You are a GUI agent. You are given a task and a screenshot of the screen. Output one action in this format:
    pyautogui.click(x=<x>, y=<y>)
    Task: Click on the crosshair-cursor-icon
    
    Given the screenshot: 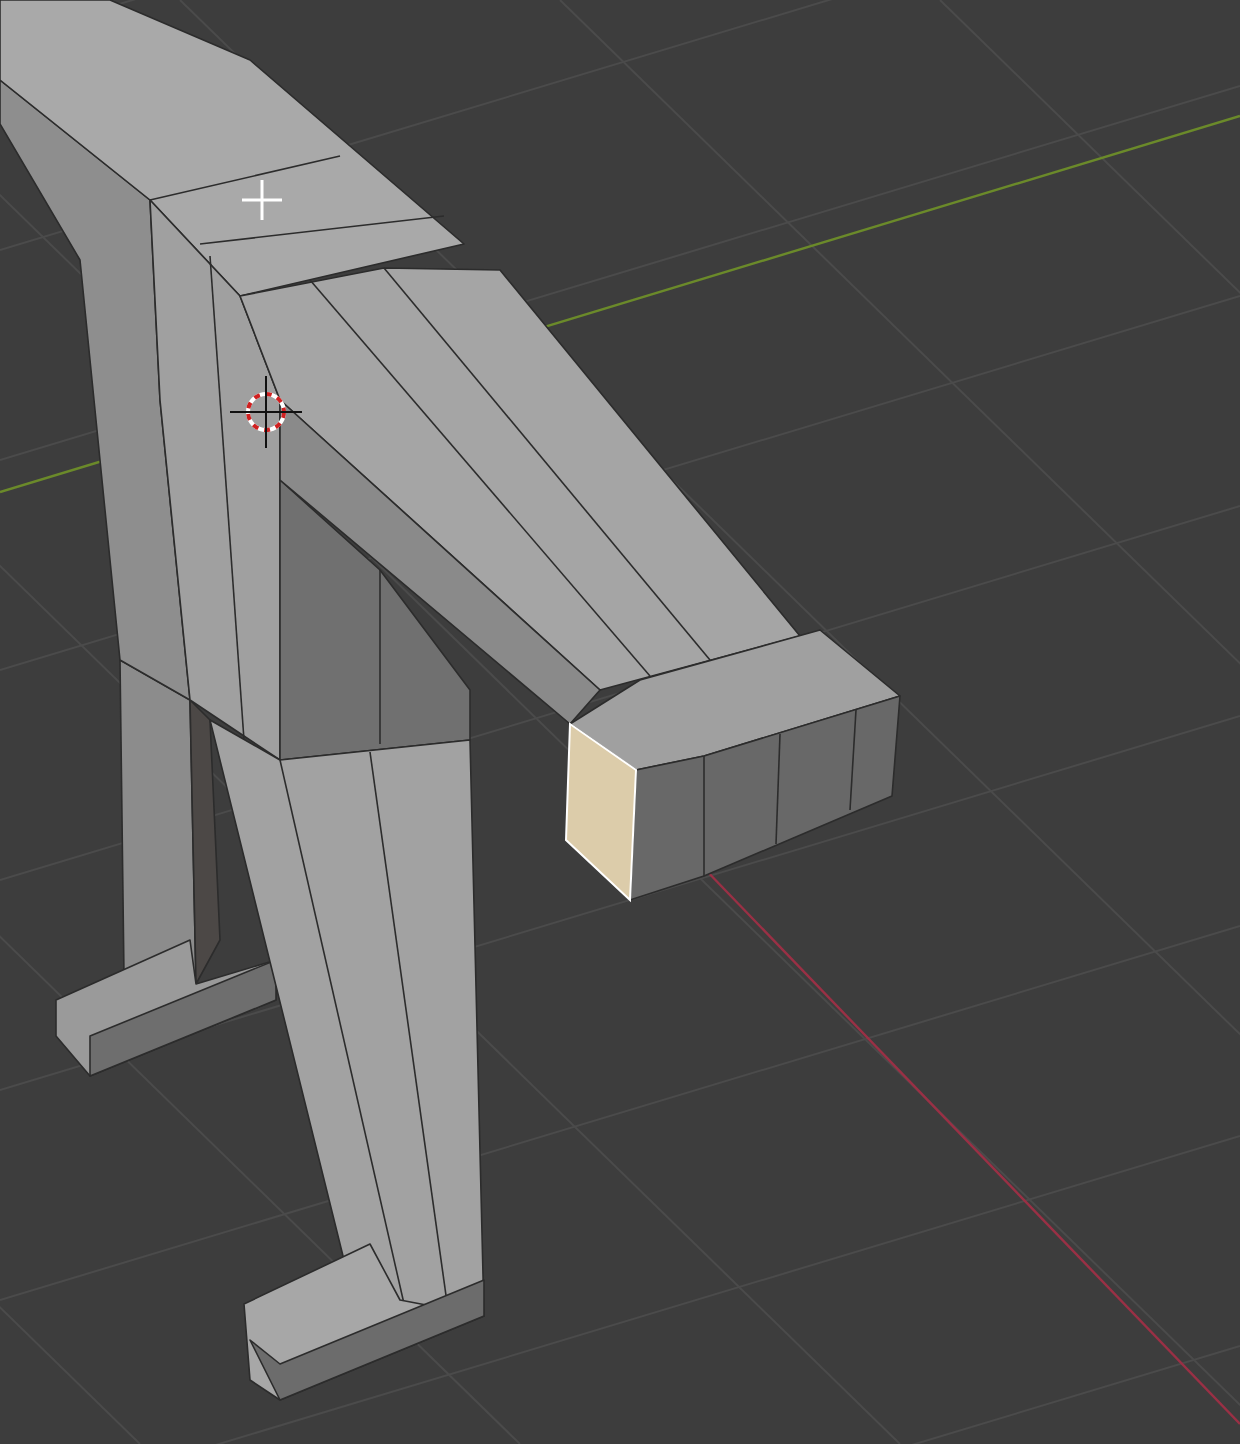 What is the action you would take?
    pyautogui.click(x=262, y=200)
    